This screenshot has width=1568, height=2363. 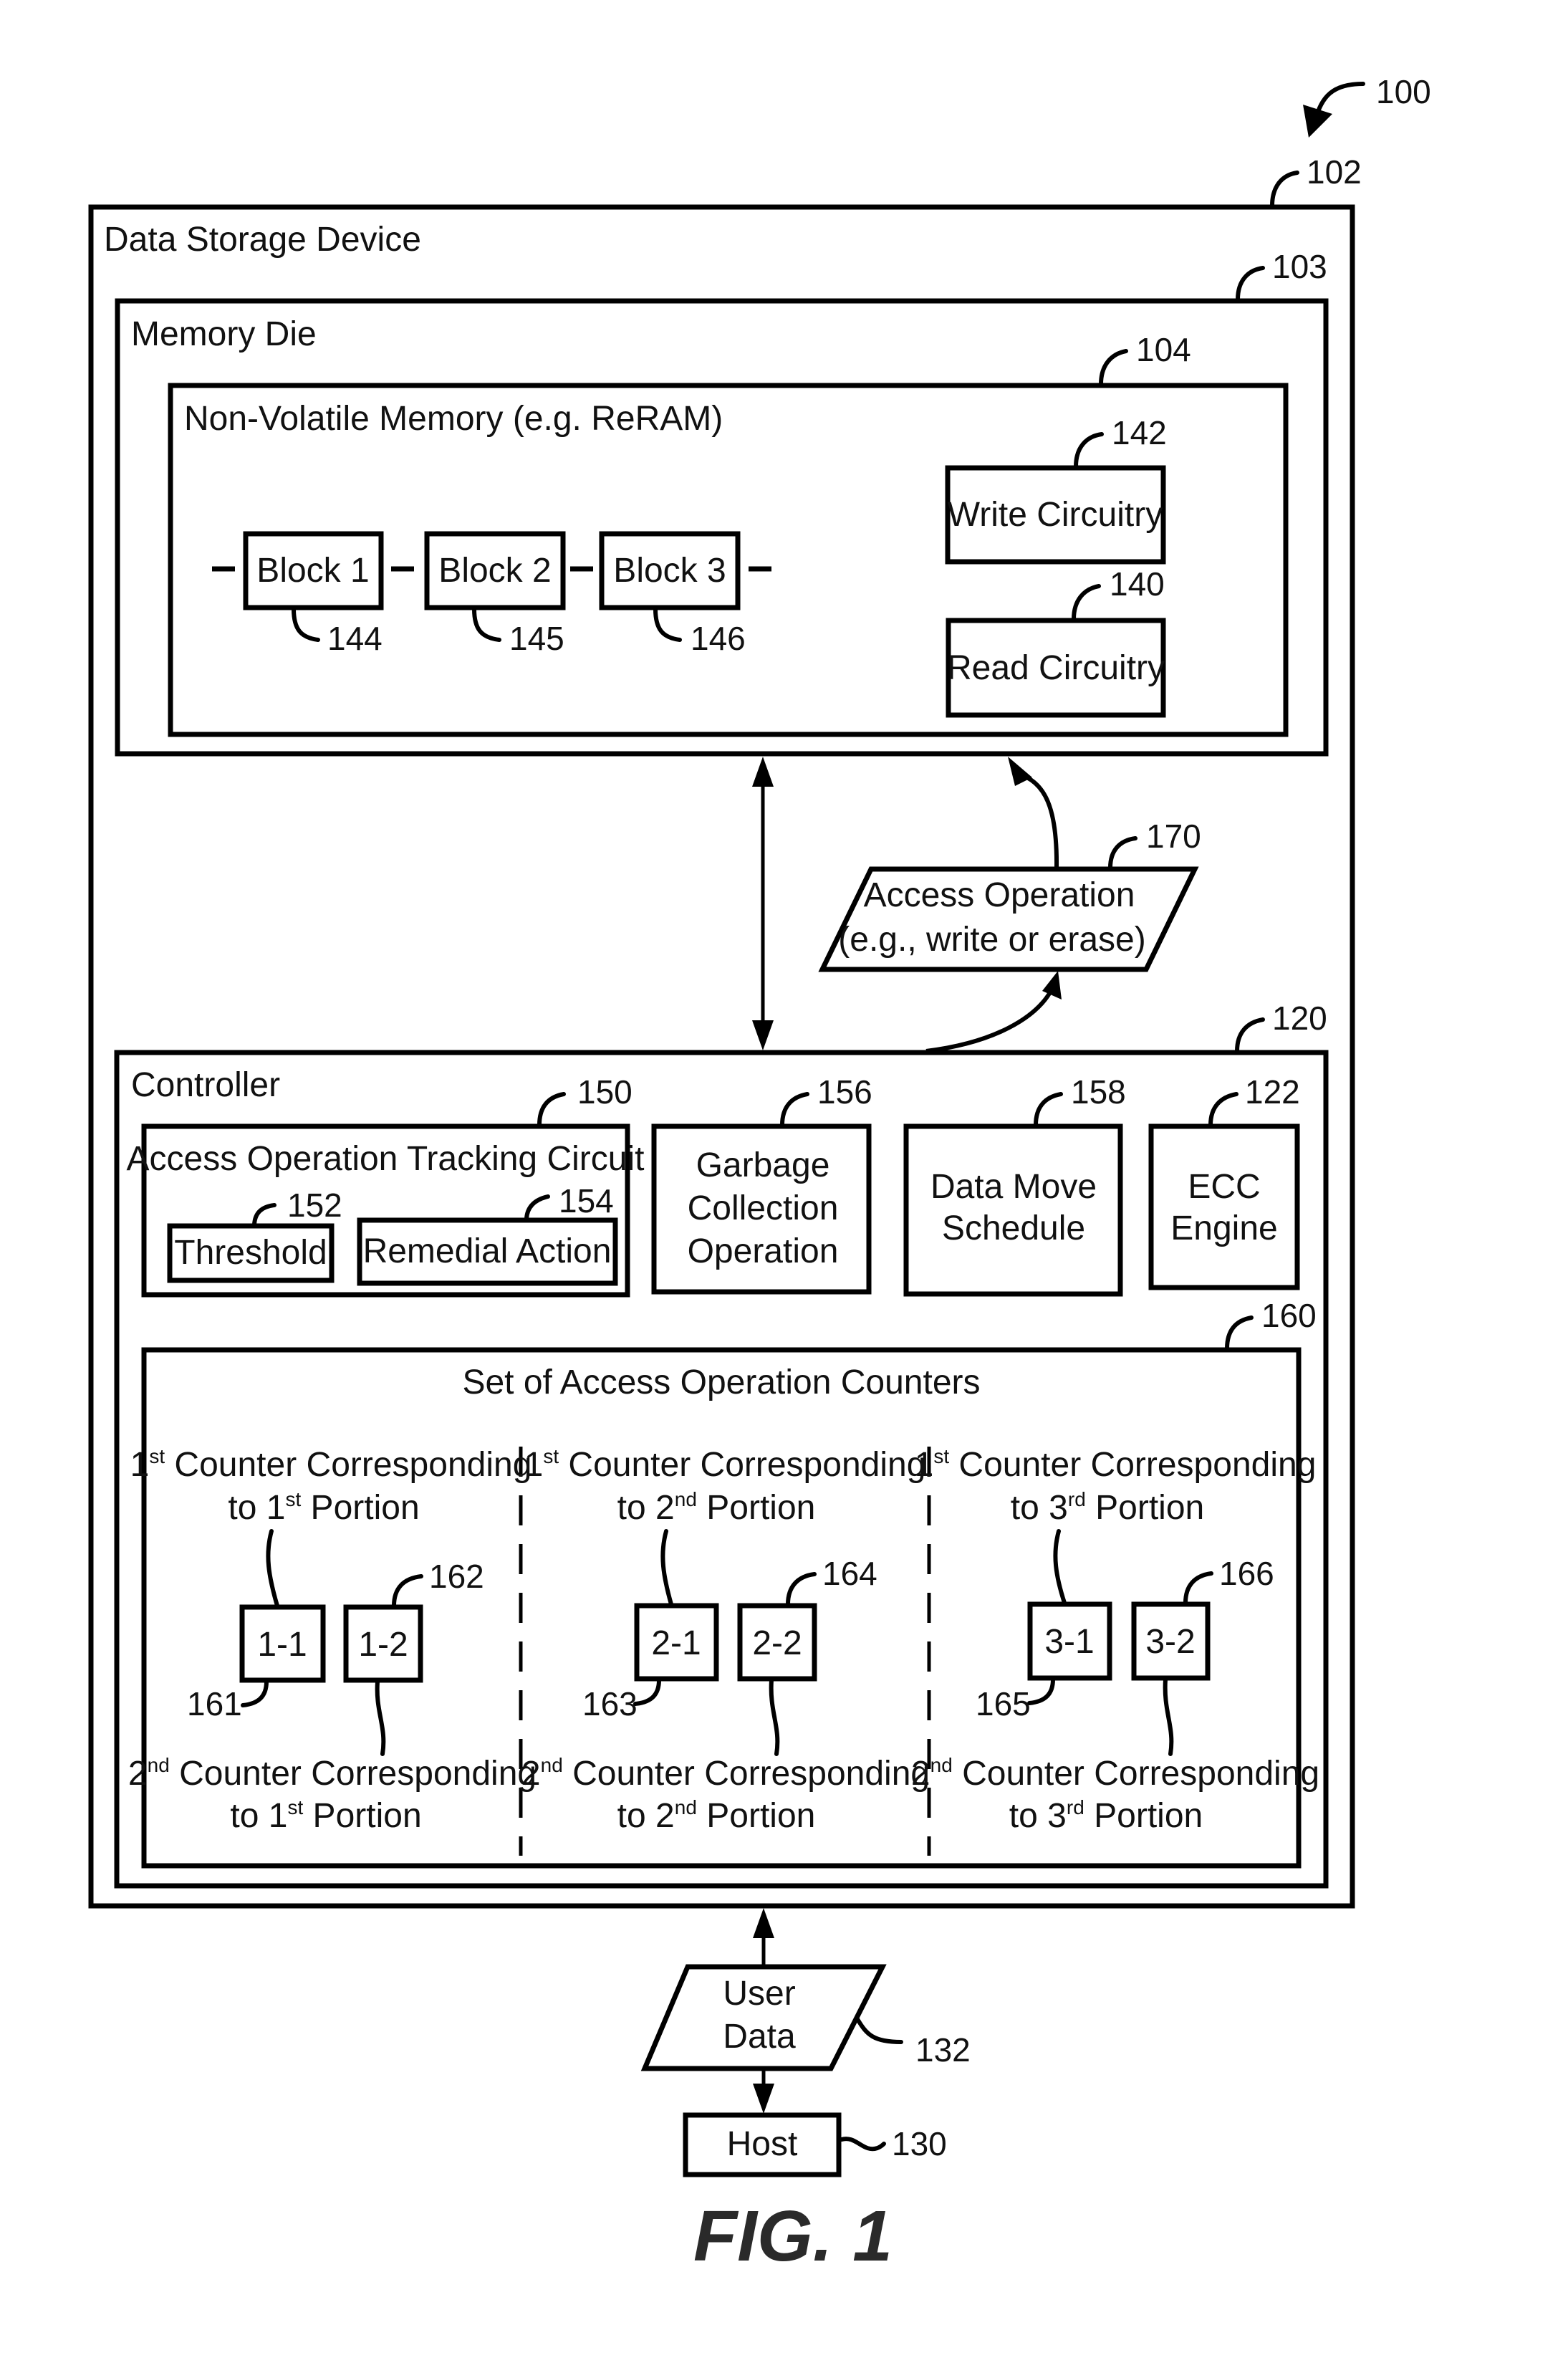 What do you see at coordinates (1014, 1228) in the screenshot?
I see `data-move-schedule-line2: Schedule` at bounding box center [1014, 1228].